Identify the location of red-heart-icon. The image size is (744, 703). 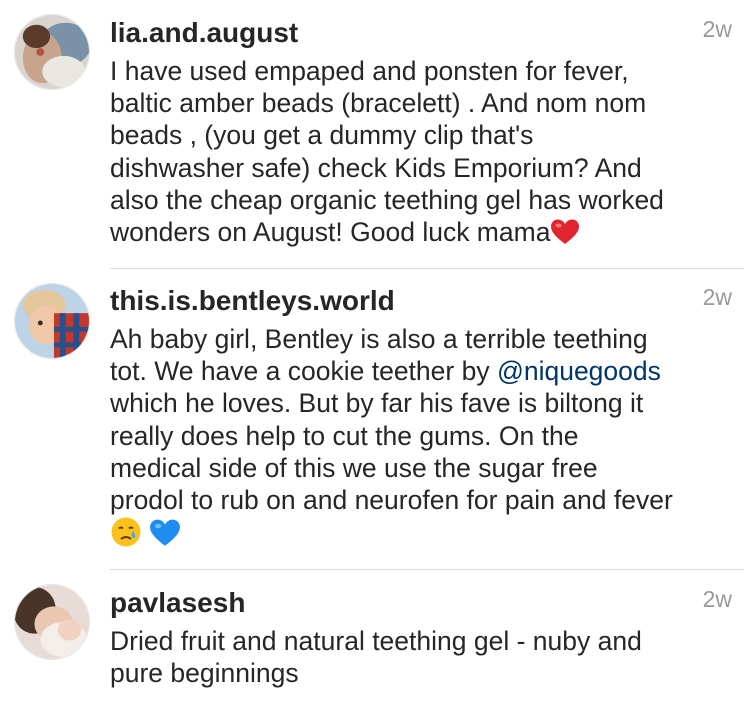
(565, 235).